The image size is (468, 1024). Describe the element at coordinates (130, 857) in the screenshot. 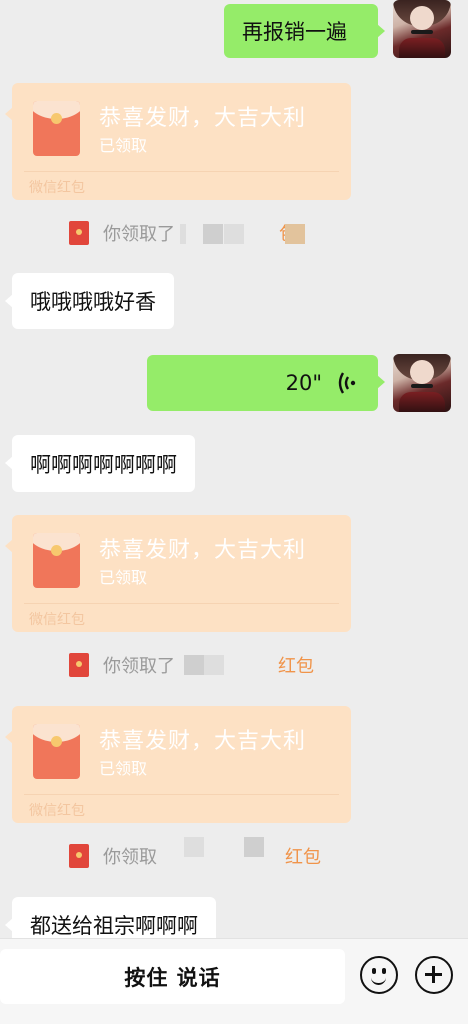

I see `notice-text: 你领取` at that location.